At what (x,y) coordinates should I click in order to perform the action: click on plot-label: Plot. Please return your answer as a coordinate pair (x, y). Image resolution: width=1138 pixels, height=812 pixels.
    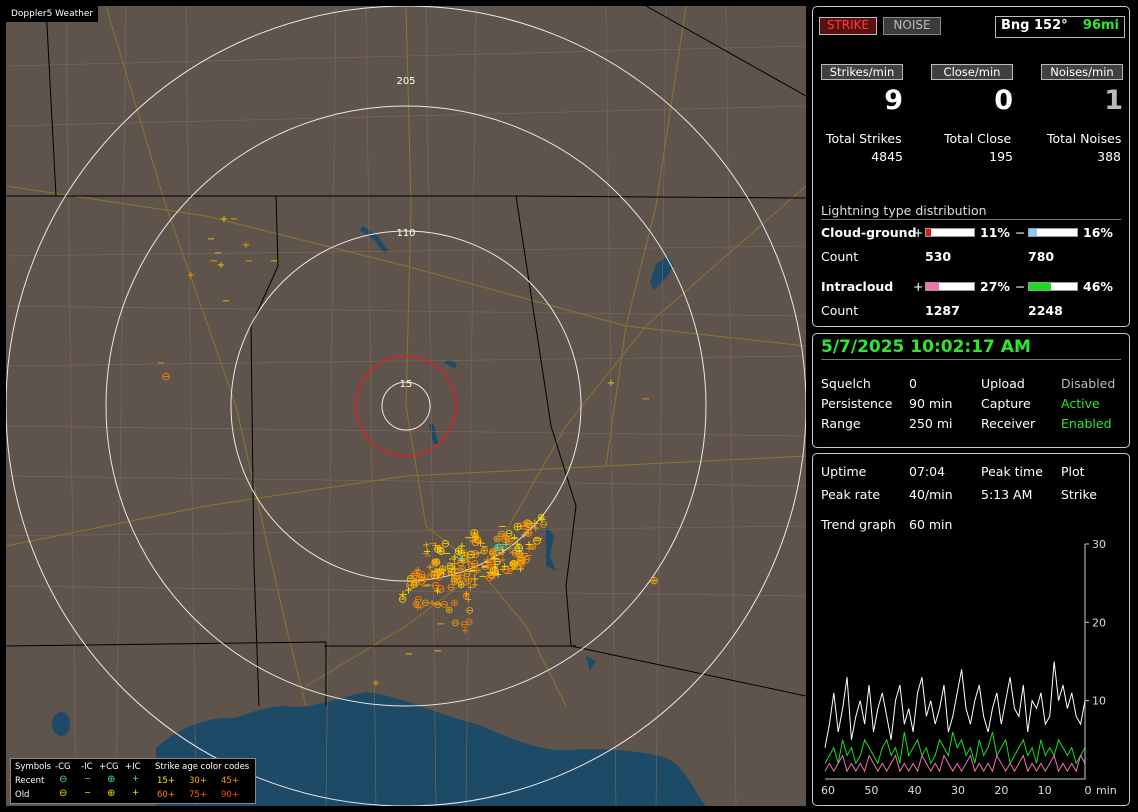
    Looking at the image, I should click on (1073, 471).